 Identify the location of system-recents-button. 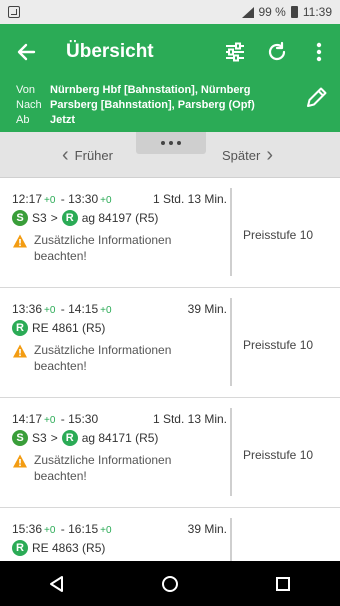
(283, 584).